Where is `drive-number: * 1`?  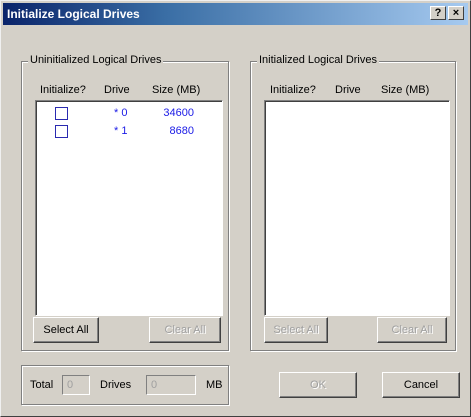
drive-number: * 1 is located at coordinates (121, 131).